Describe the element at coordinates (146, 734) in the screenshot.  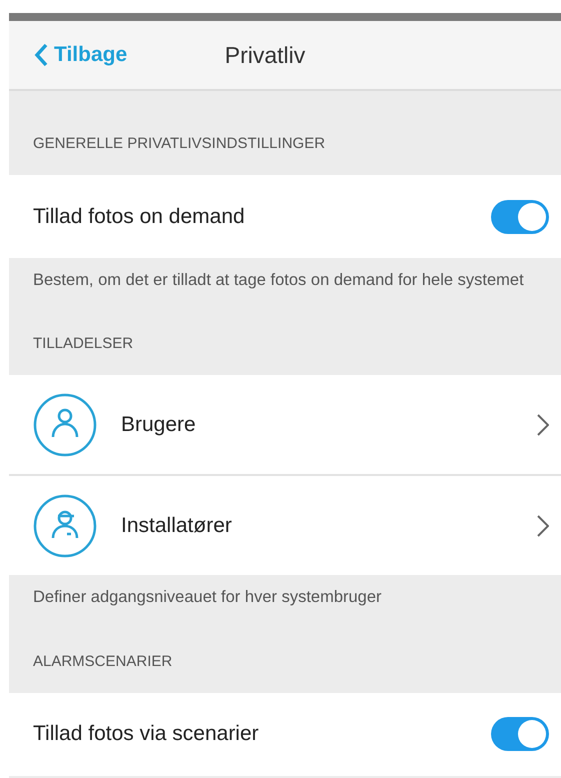
I see `row-label: Tillad fotos via scenarier` at that location.